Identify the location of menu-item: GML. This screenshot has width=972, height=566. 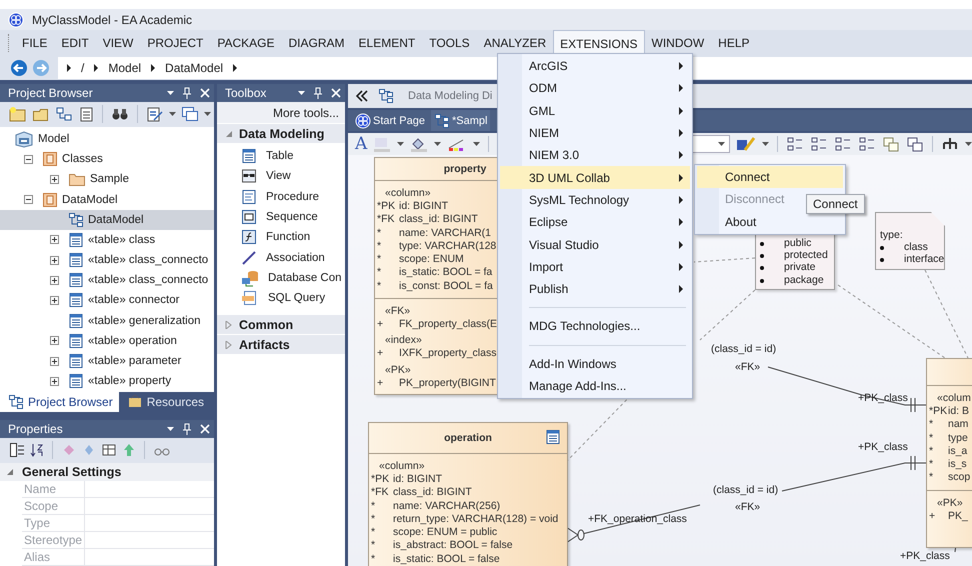
(595, 111).